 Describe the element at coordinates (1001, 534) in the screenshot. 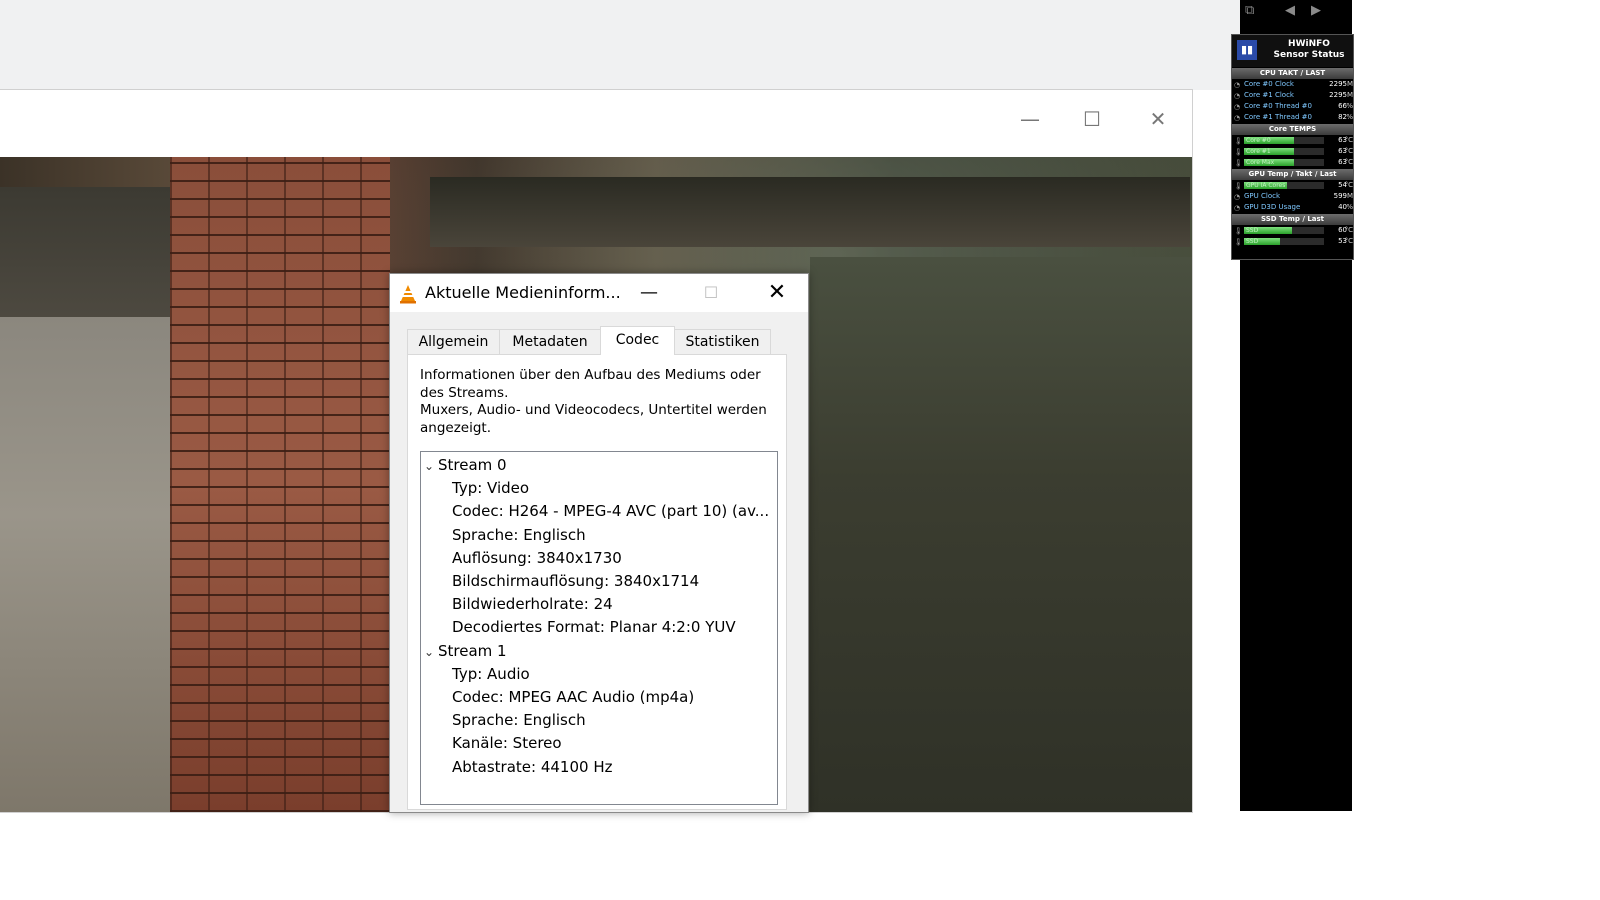

I see `scene-mossy-wall` at that location.